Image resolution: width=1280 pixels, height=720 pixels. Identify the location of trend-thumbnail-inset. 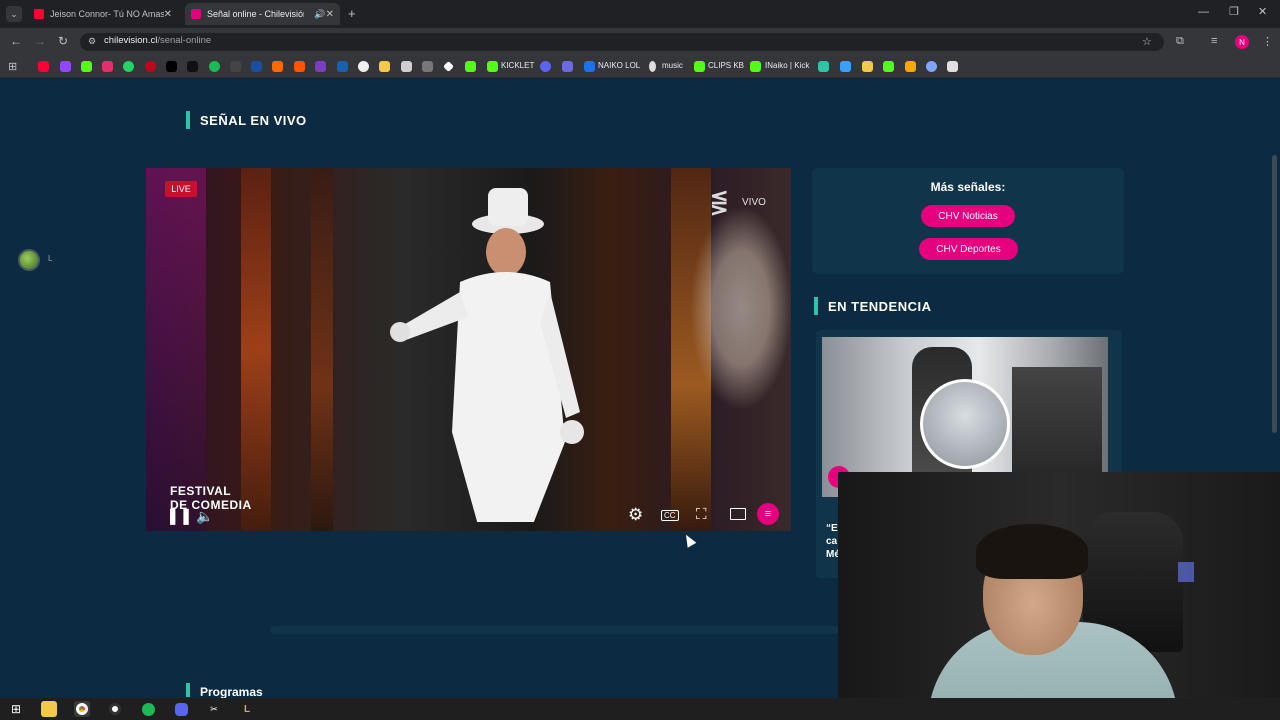
(965, 424).